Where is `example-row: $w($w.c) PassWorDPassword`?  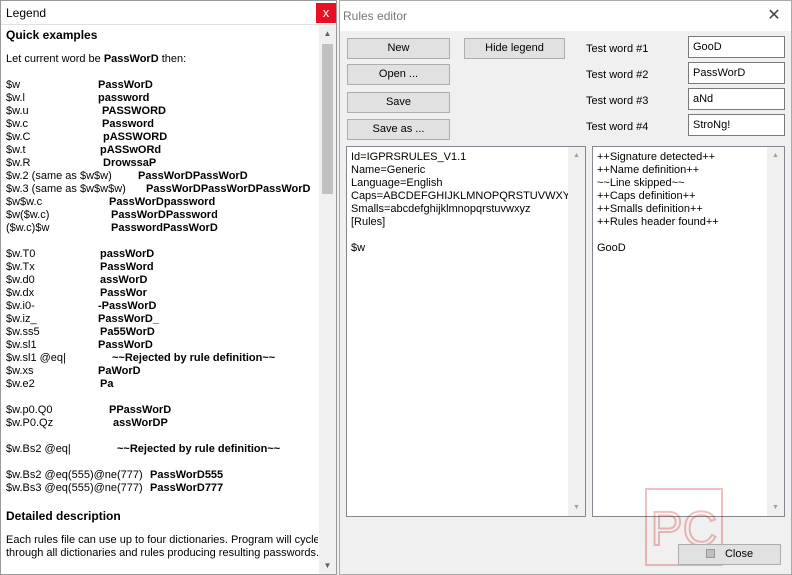 example-row: $w($w.c) PassWorDPassword is located at coordinates (162, 215).